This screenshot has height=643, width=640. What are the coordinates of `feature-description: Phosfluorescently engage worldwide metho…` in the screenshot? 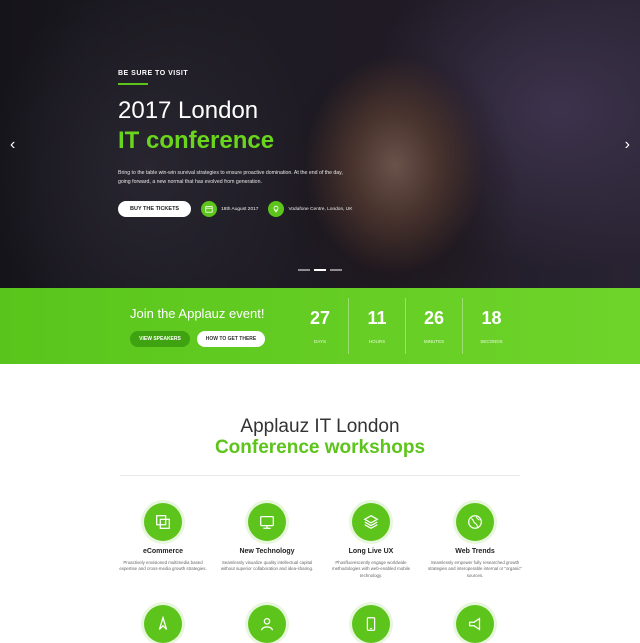 It's located at (371, 569).